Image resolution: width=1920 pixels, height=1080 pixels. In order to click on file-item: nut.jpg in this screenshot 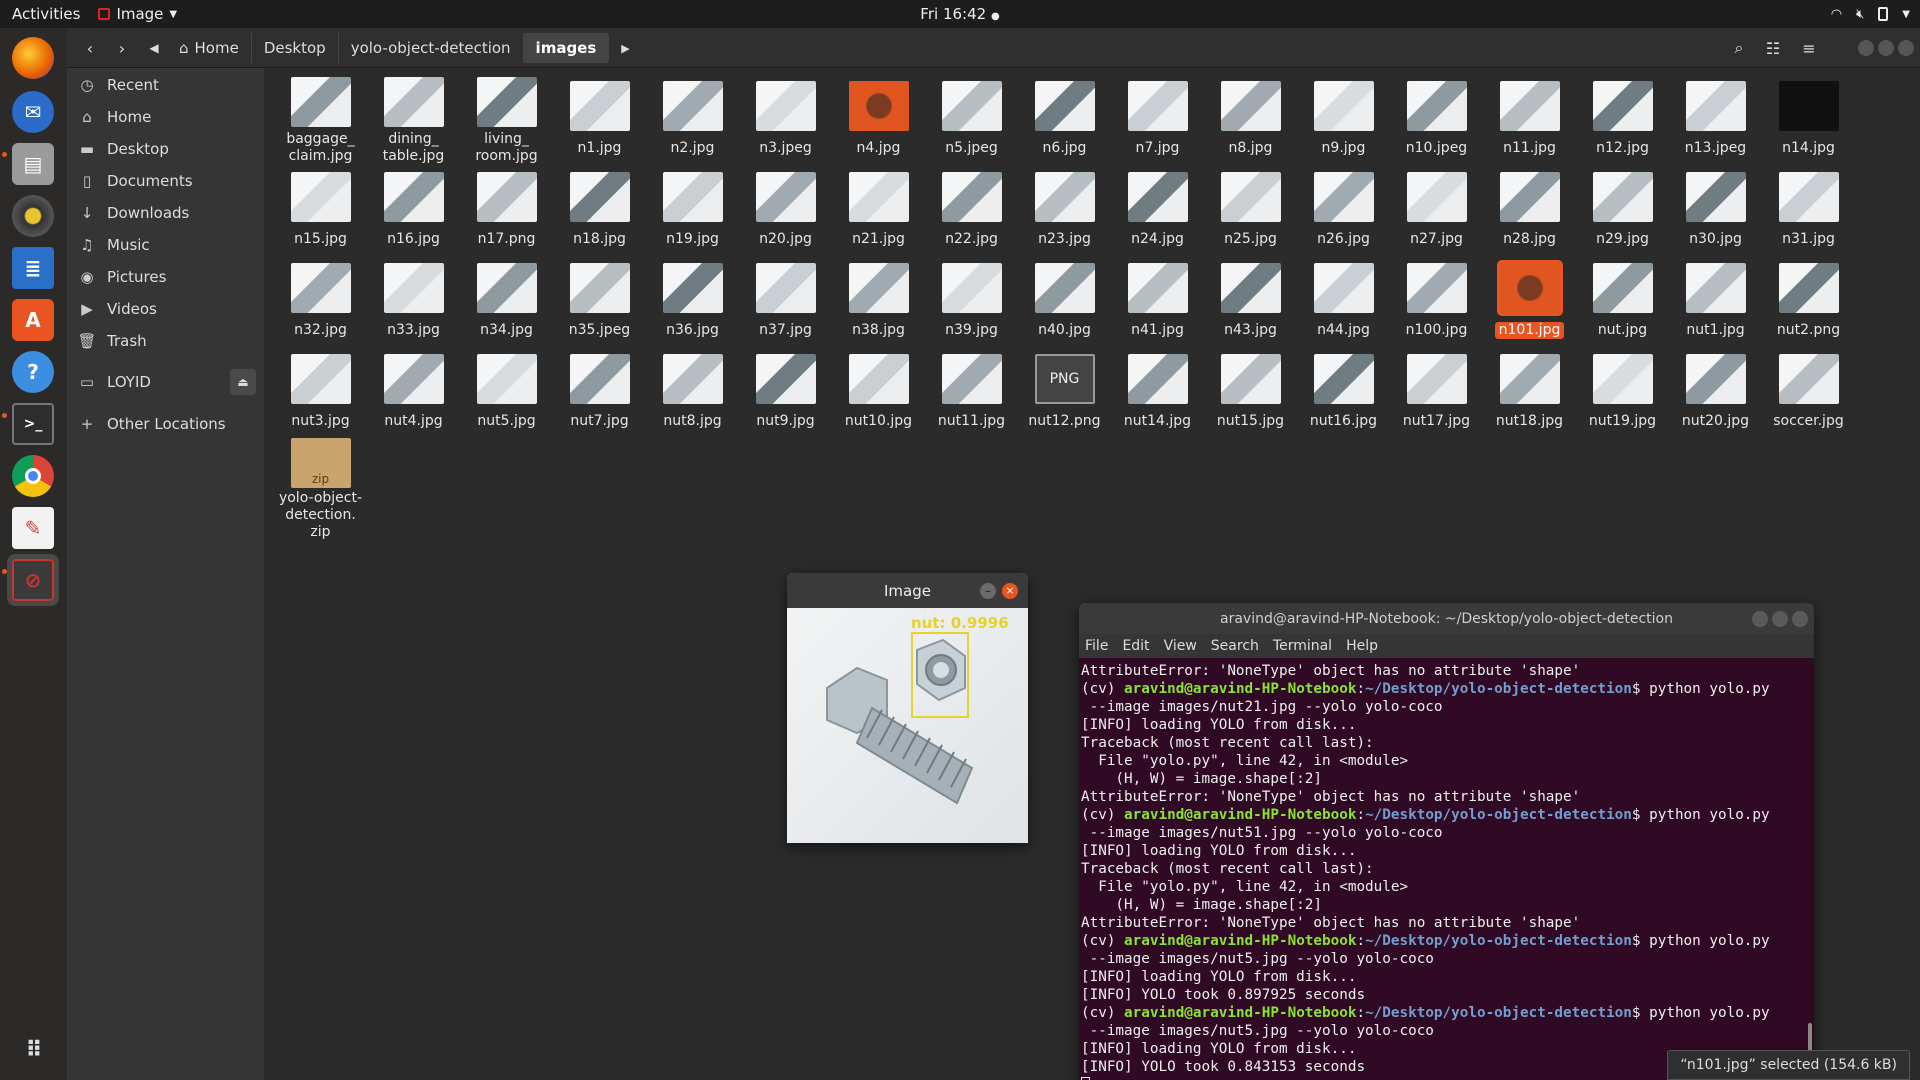, I will do `click(1622, 301)`.